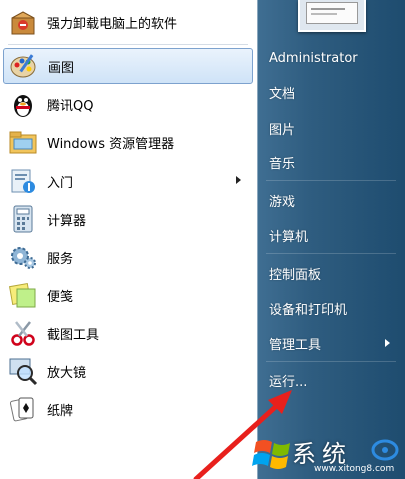  Describe the element at coordinates (128, 409) in the screenshot. I see `program-item-solitaire: 纸牌` at that location.